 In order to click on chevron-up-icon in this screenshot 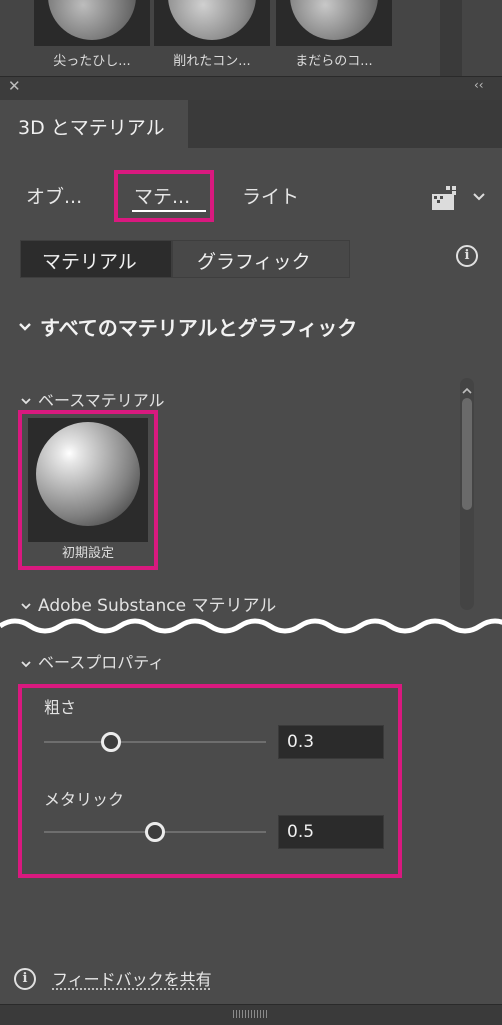, I will do `click(467, 389)`.